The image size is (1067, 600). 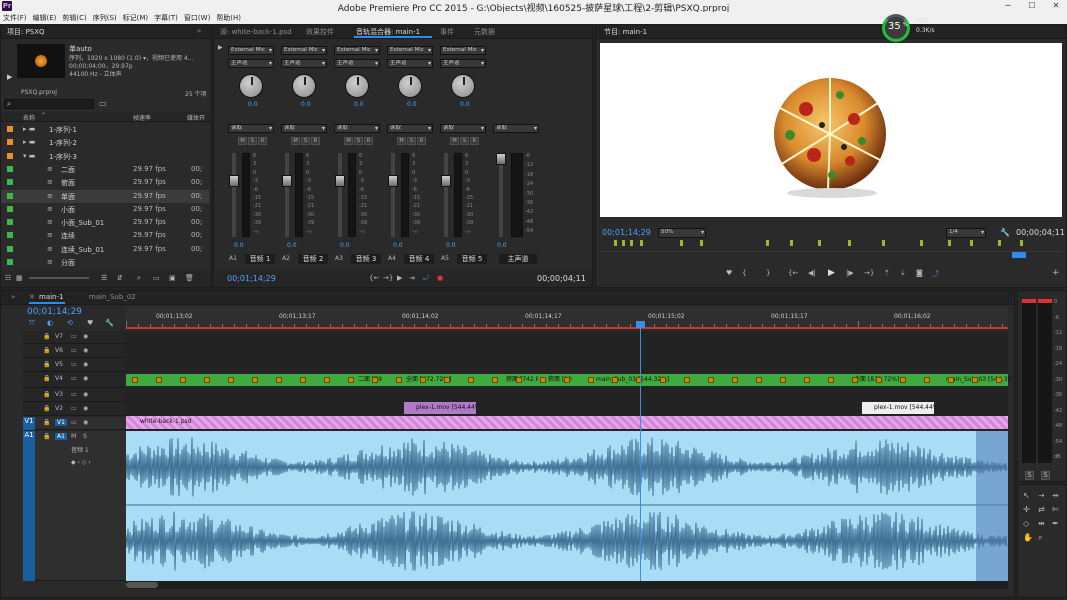 I want to click on track-header-v2: 🔒 V2 ▭ ◉, so click(x=74, y=409).